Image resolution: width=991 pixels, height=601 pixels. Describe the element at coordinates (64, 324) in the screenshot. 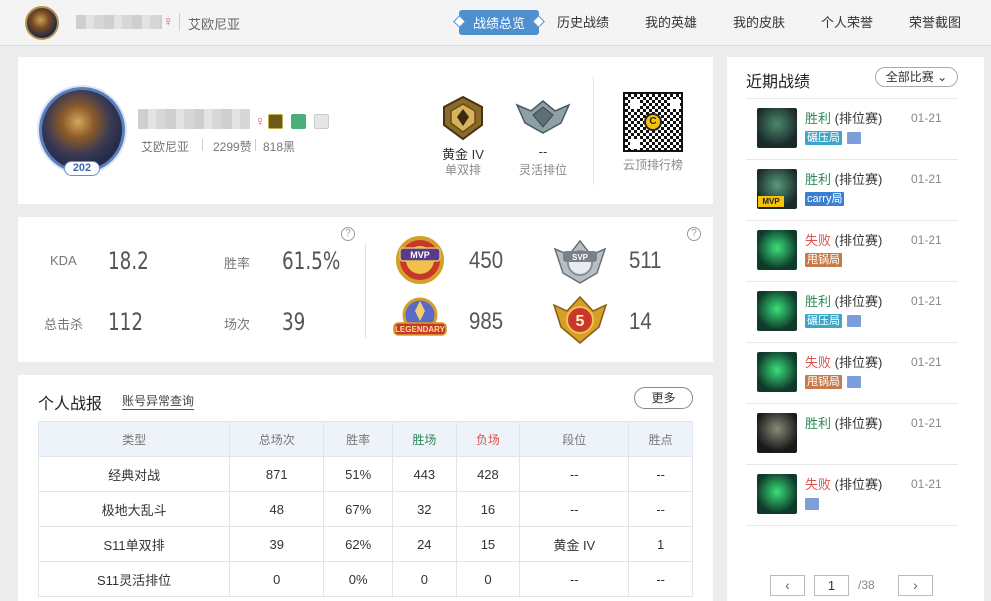

I see `total-kills-label: 总击杀` at that location.